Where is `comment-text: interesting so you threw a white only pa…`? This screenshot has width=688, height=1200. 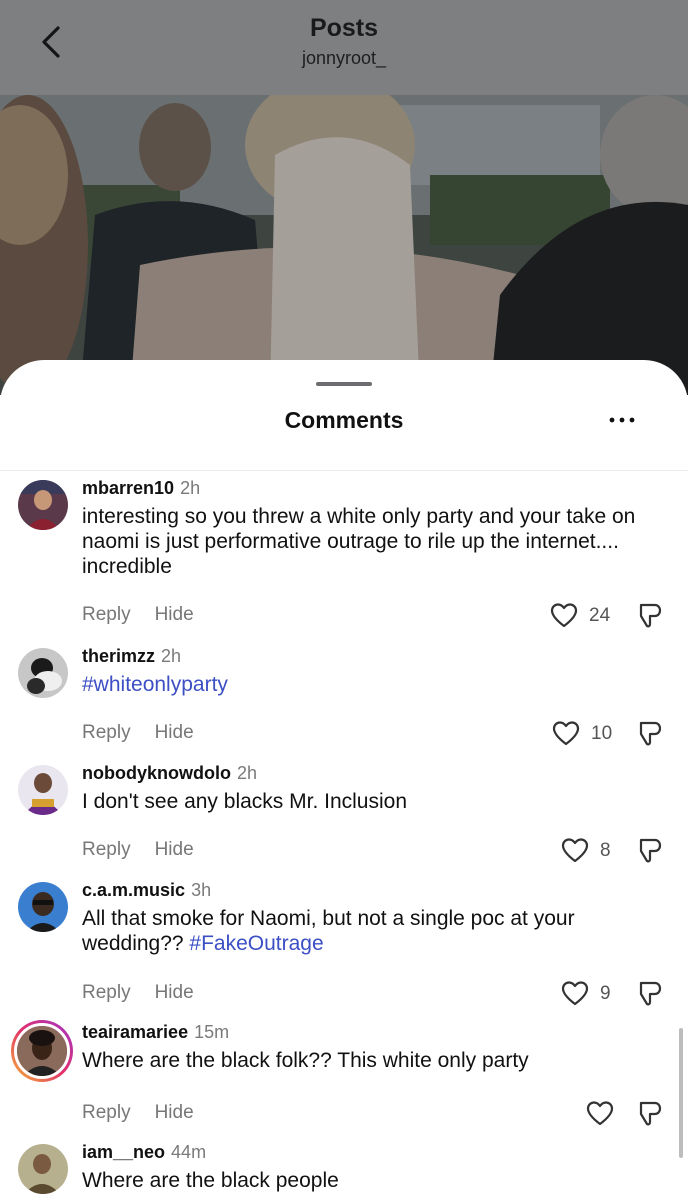 comment-text: interesting so you threw a white only pa… is located at coordinates (359, 541).